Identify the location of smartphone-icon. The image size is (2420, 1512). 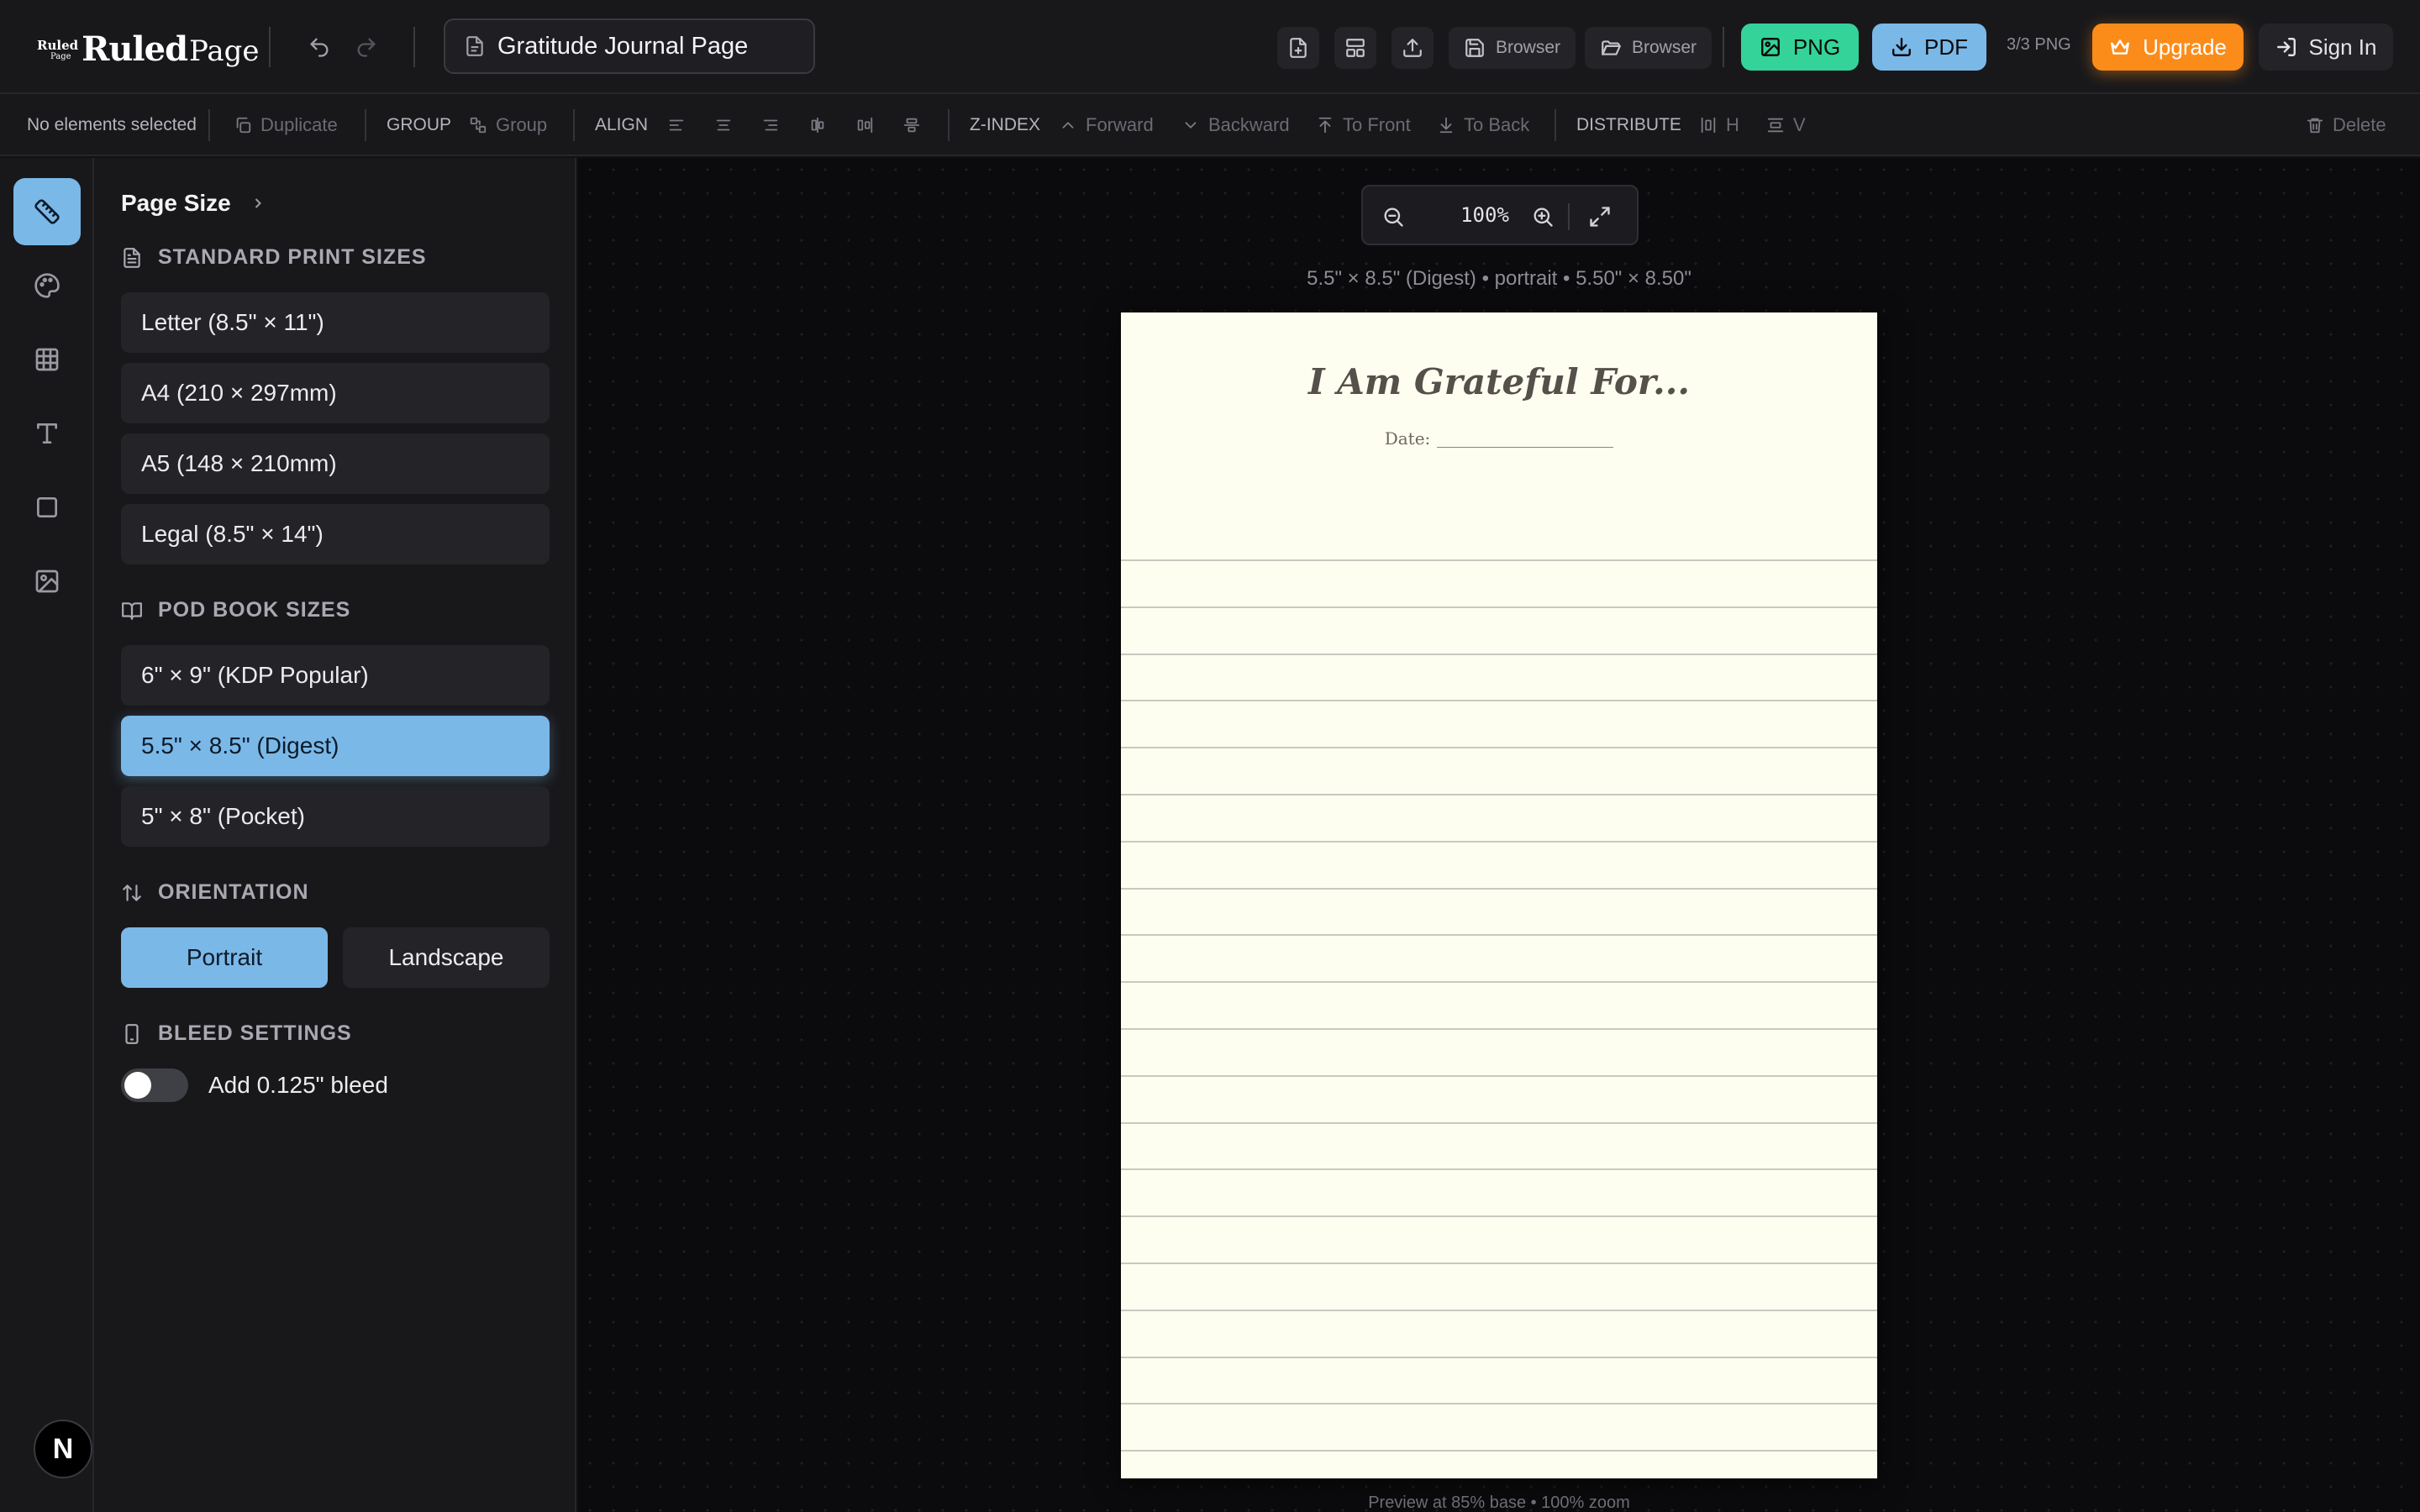
(132, 1033).